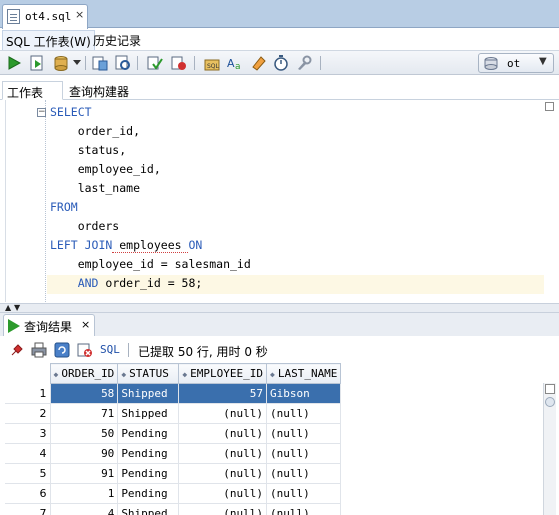 Image resolution: width=559 pixels, height=515 pixels. What do you see at coordinates (279, 308) in the screenshot?
I see `pane-splitter: ▲ ▼` at bounding box center [279, 308].